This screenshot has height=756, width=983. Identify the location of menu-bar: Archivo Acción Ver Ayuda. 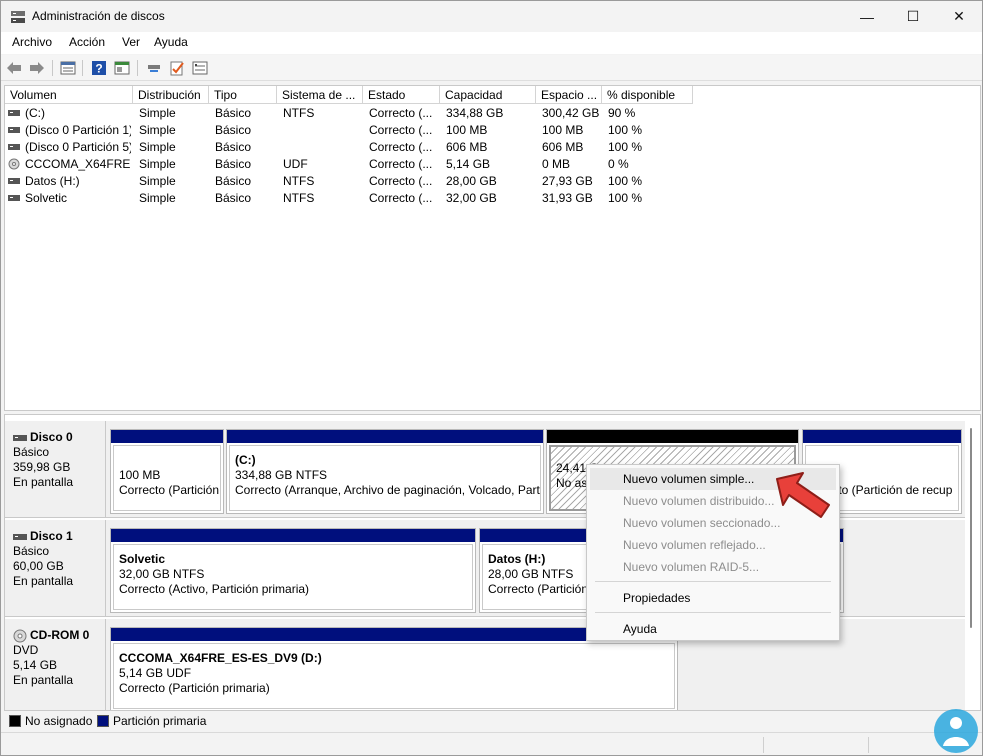
(491, 43).